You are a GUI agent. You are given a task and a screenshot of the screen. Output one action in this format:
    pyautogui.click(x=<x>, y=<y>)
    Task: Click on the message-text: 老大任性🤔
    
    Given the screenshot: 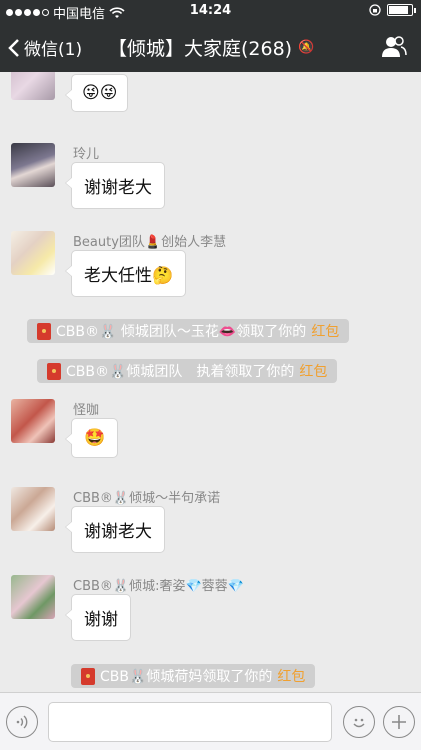 What is the action you would take?
    pyautogui.click(x=129, y=276)
    